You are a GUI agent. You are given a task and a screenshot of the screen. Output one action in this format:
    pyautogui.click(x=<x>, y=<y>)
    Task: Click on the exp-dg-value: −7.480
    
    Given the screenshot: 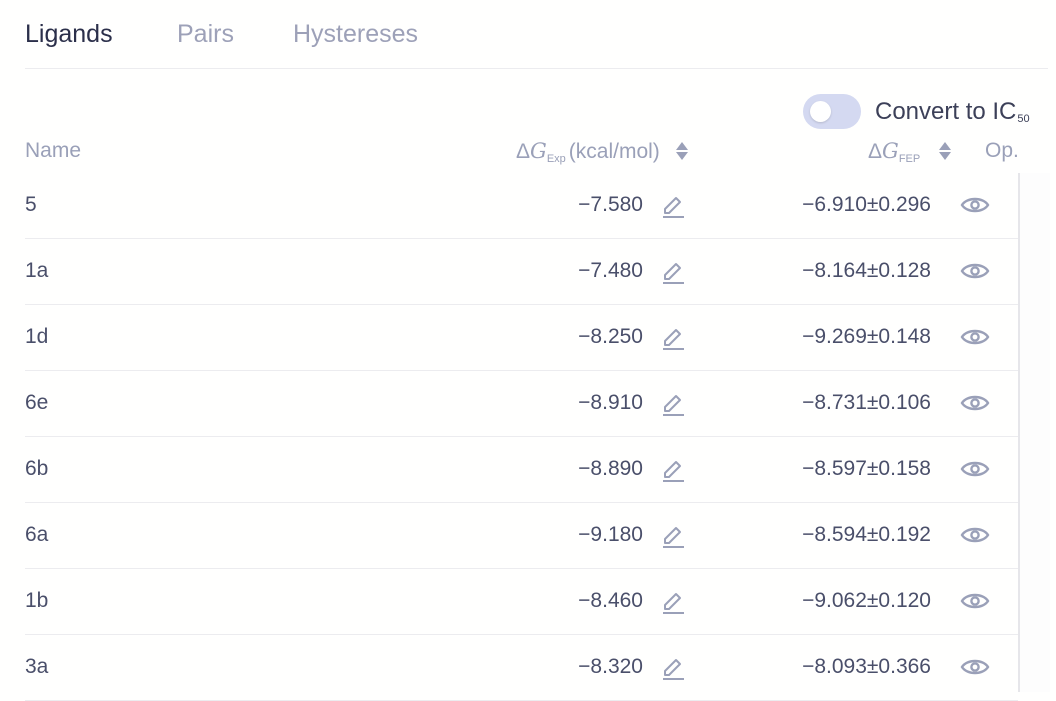 What is the action you would take?
    pyautogui.click(x=610, y=270)
    